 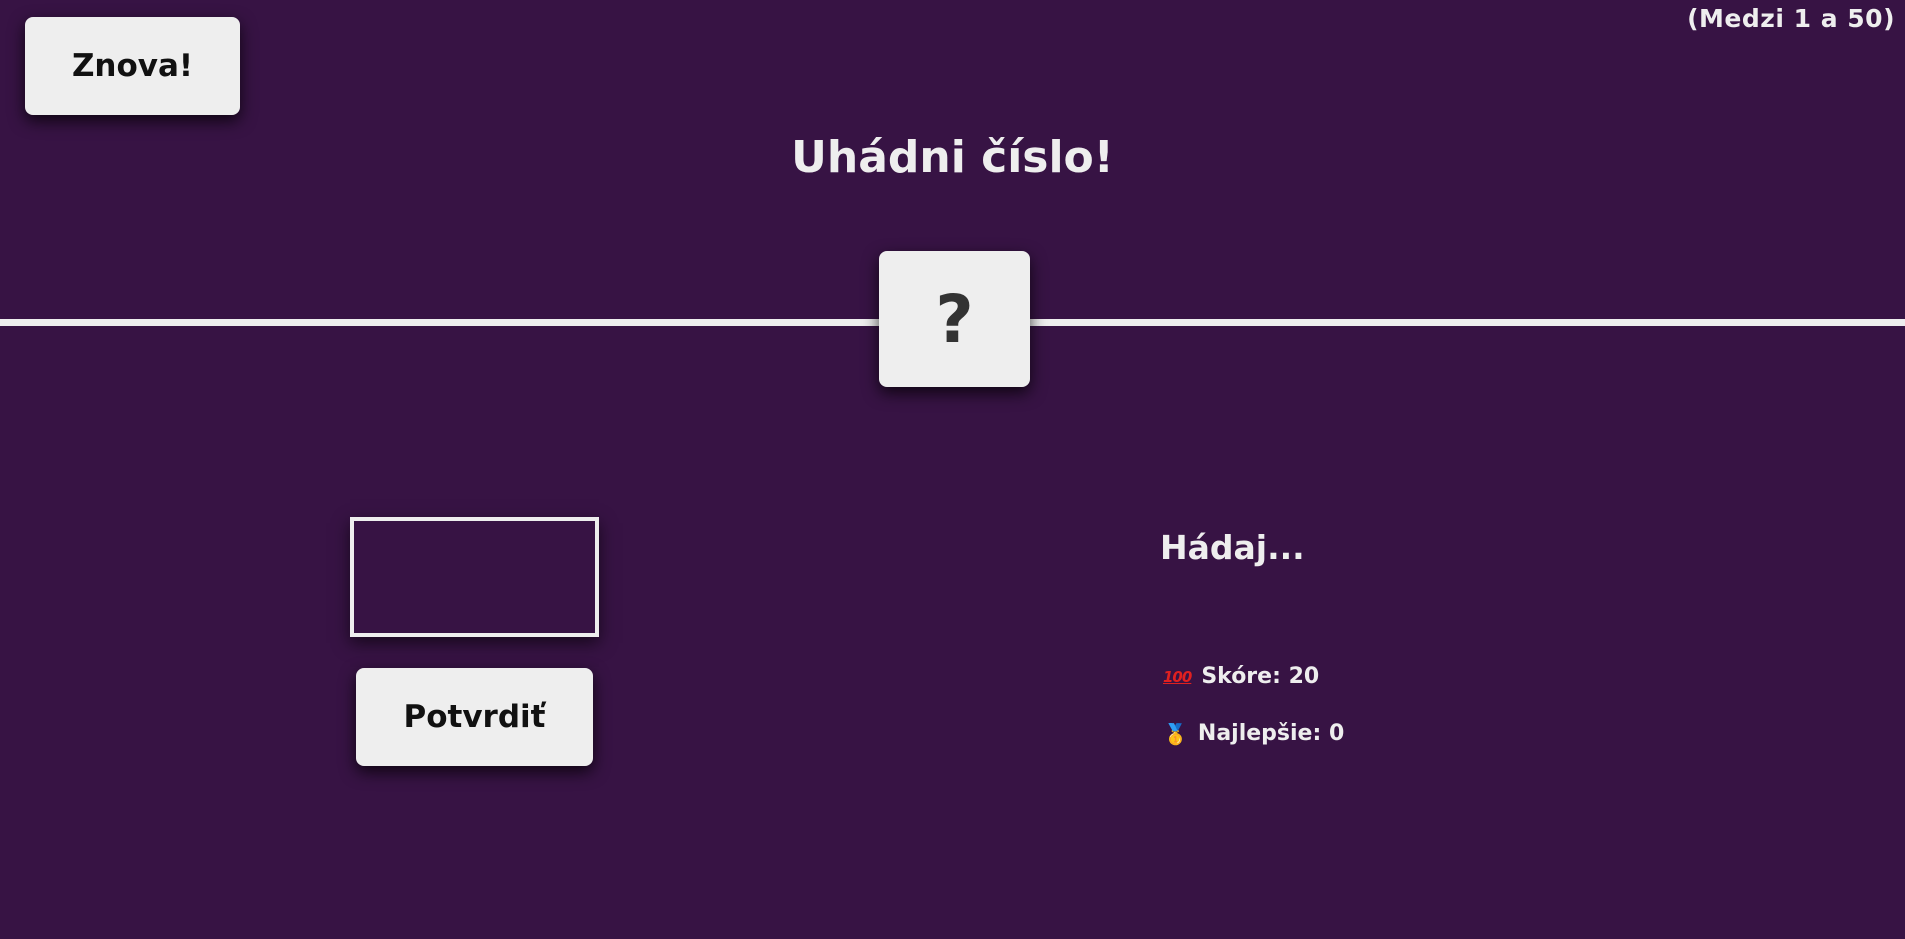 I want to click on highscore-row: 🥇 Najlepšie: 0, so click(x=1253, y=733).